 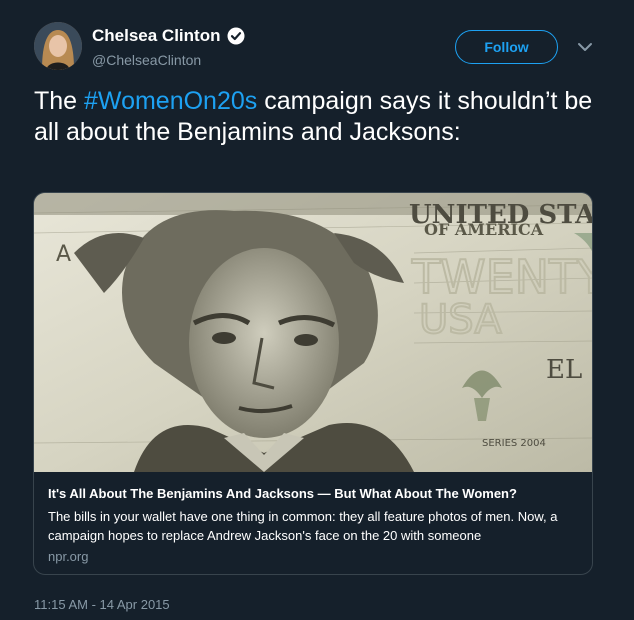 I want to click on verified-badge-icon, so click(x=236, y=36).